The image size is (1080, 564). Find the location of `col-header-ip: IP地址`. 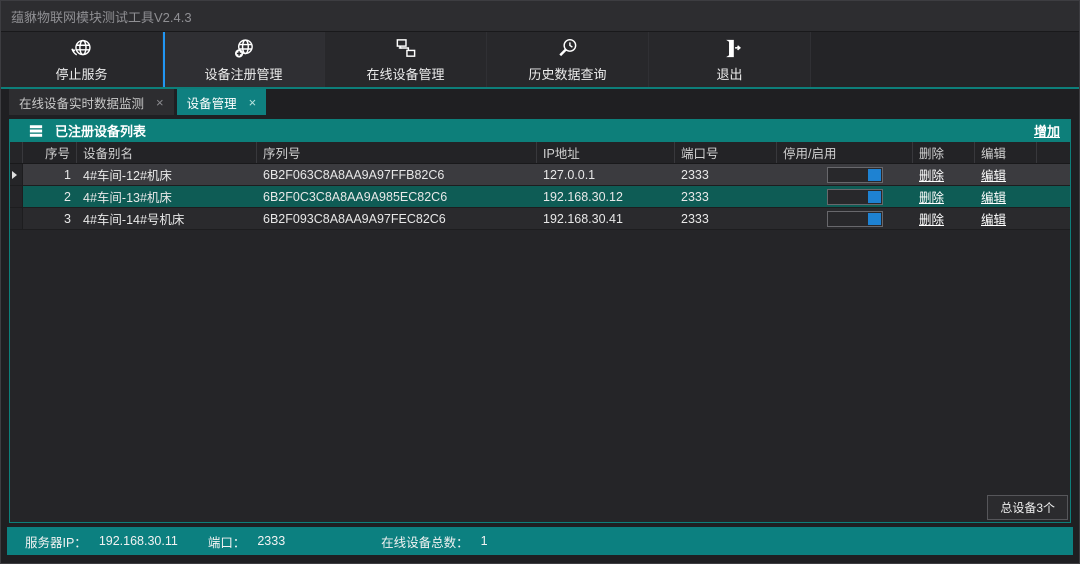

col-header-ip: IP地址 is located at coordinates (606, 152).